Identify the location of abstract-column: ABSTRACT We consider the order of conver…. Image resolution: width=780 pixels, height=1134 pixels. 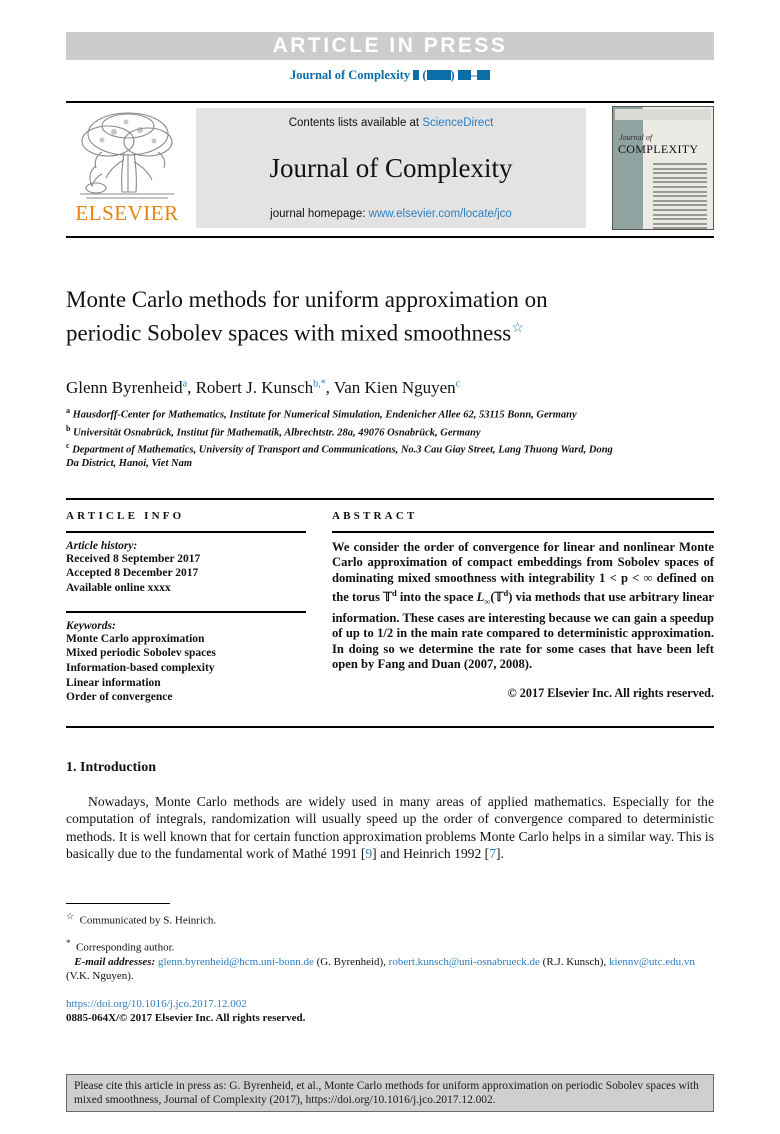
(523, 605).